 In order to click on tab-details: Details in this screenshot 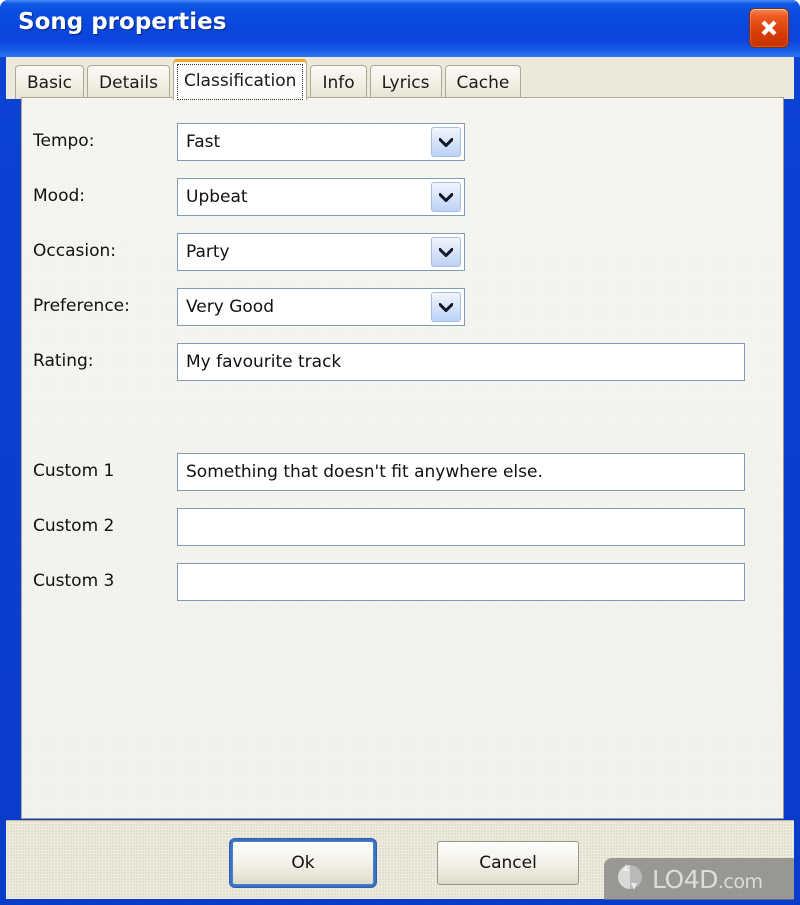, I will do `click(128, 82)`.